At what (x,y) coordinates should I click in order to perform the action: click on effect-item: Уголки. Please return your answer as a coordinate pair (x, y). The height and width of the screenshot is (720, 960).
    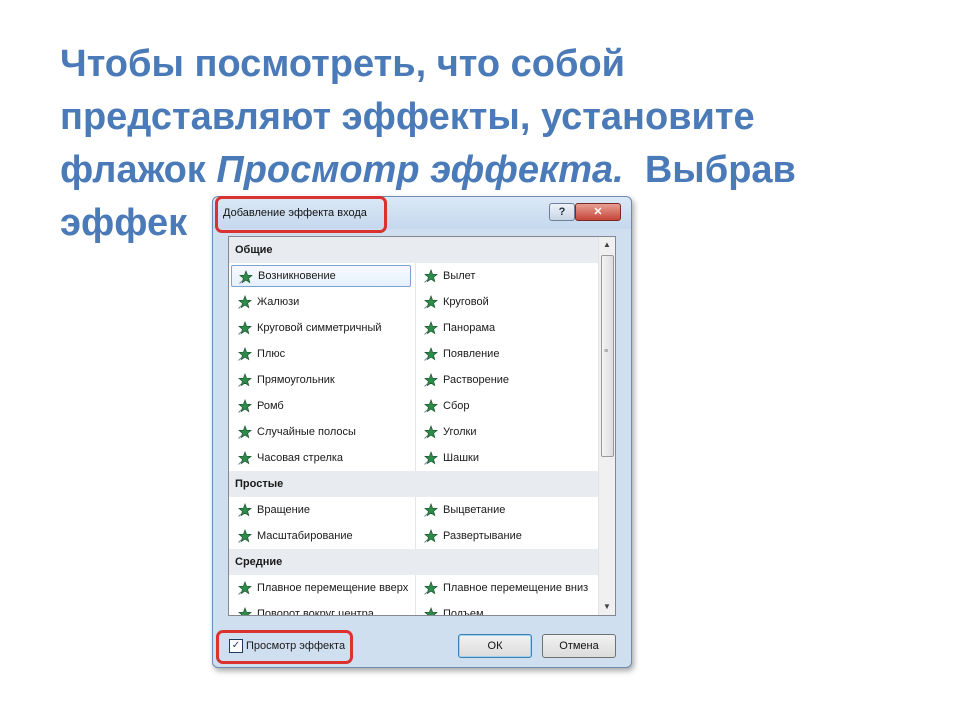
    Looking at the image, I should click on (507, 432).